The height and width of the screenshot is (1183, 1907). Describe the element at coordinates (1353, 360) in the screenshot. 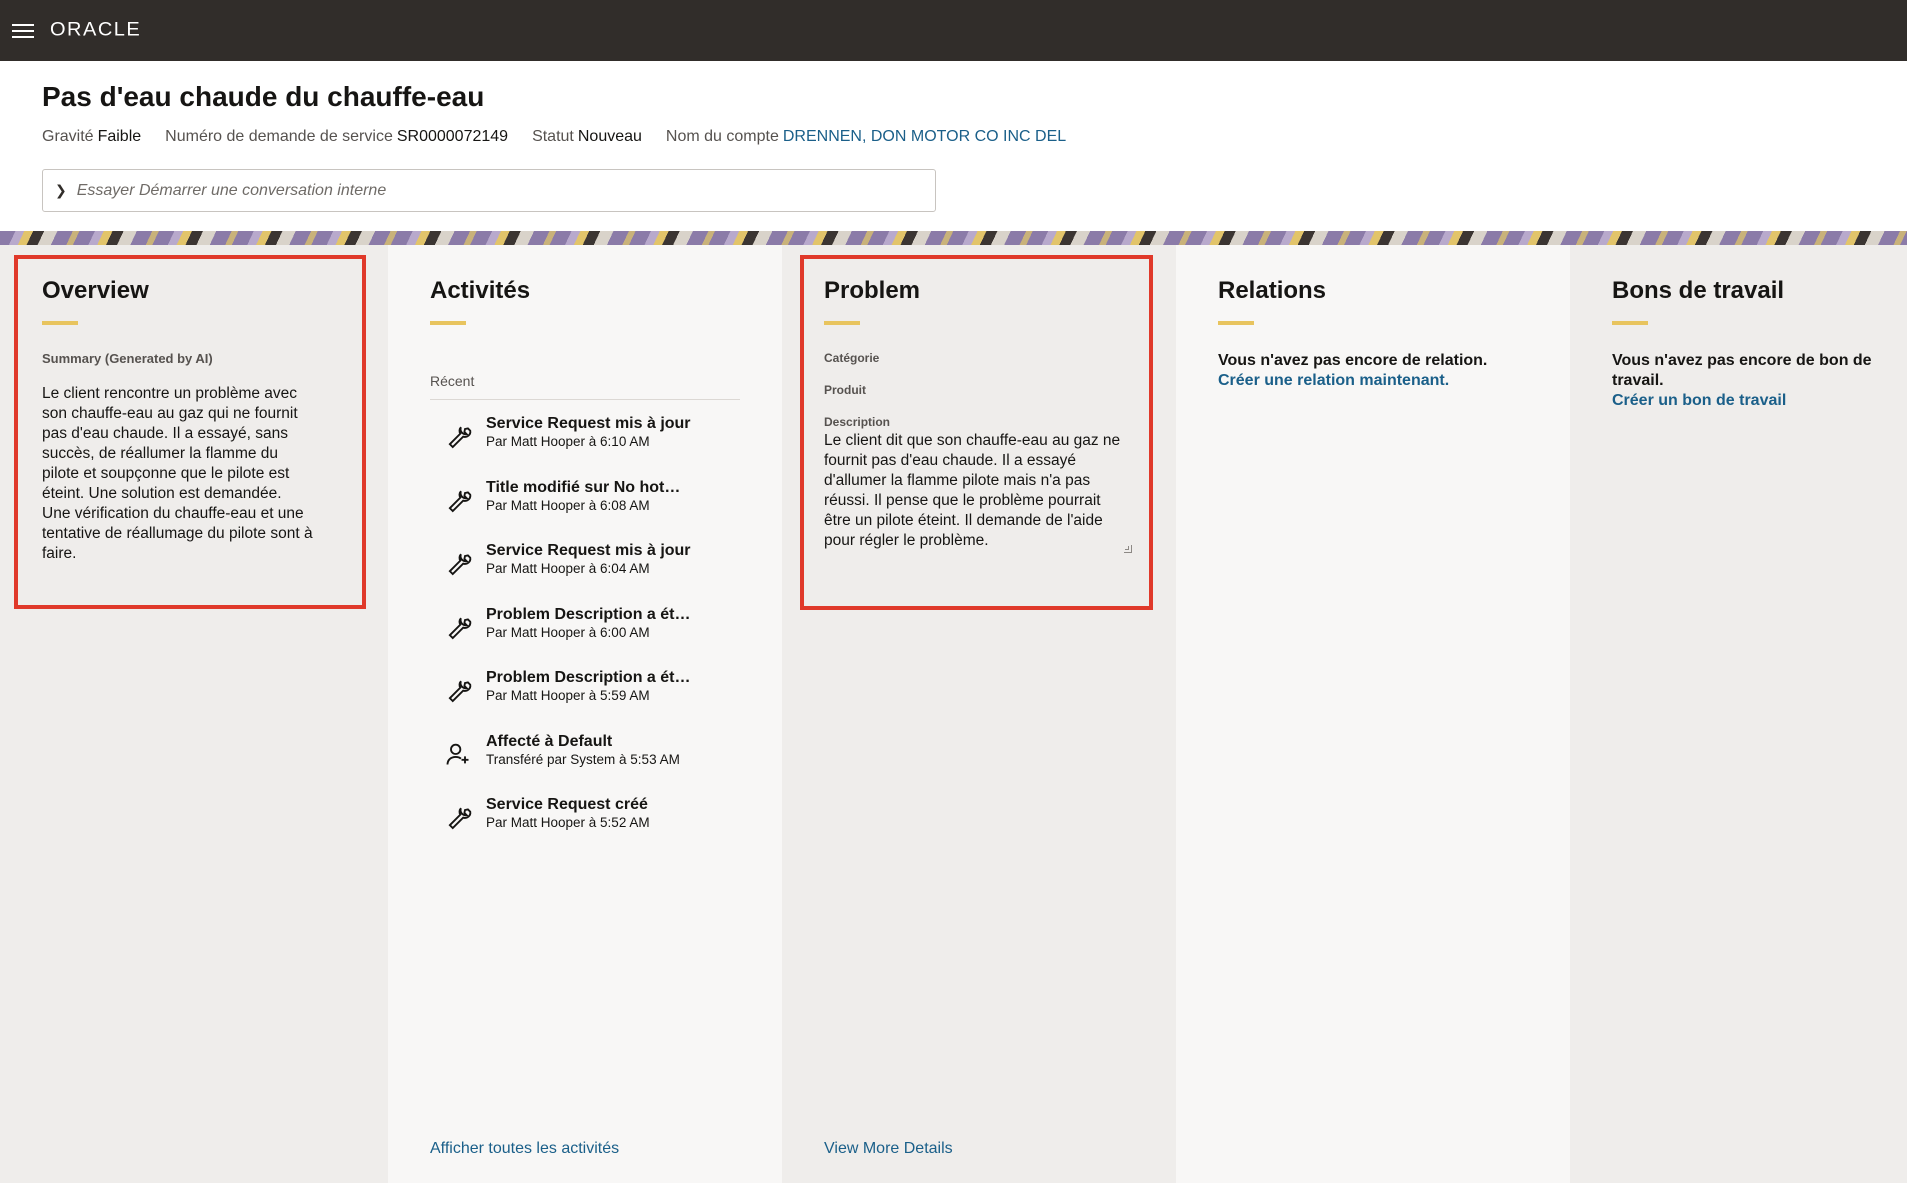

I see `relations-empty-text: Vous n'avez pas encore de relation.` at that location.